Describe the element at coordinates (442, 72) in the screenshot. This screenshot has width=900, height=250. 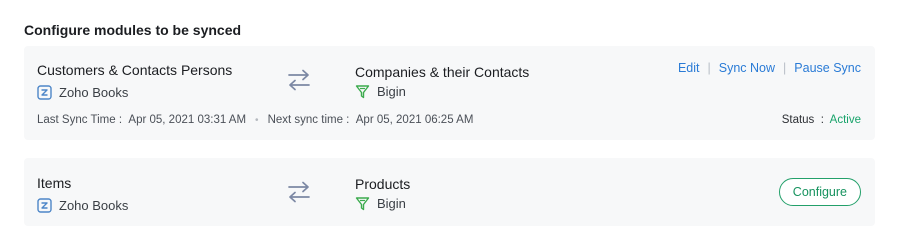
I see `target-module-name: Companies & their Contacts` at that location.